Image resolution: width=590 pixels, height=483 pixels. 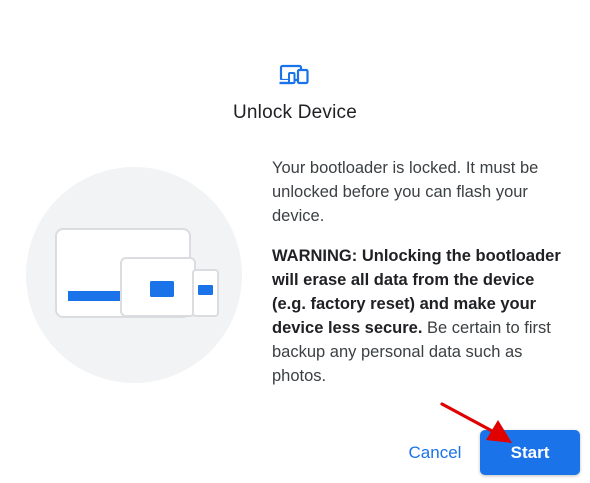 I want to click on devices-icon, so click(x=294, y=74).